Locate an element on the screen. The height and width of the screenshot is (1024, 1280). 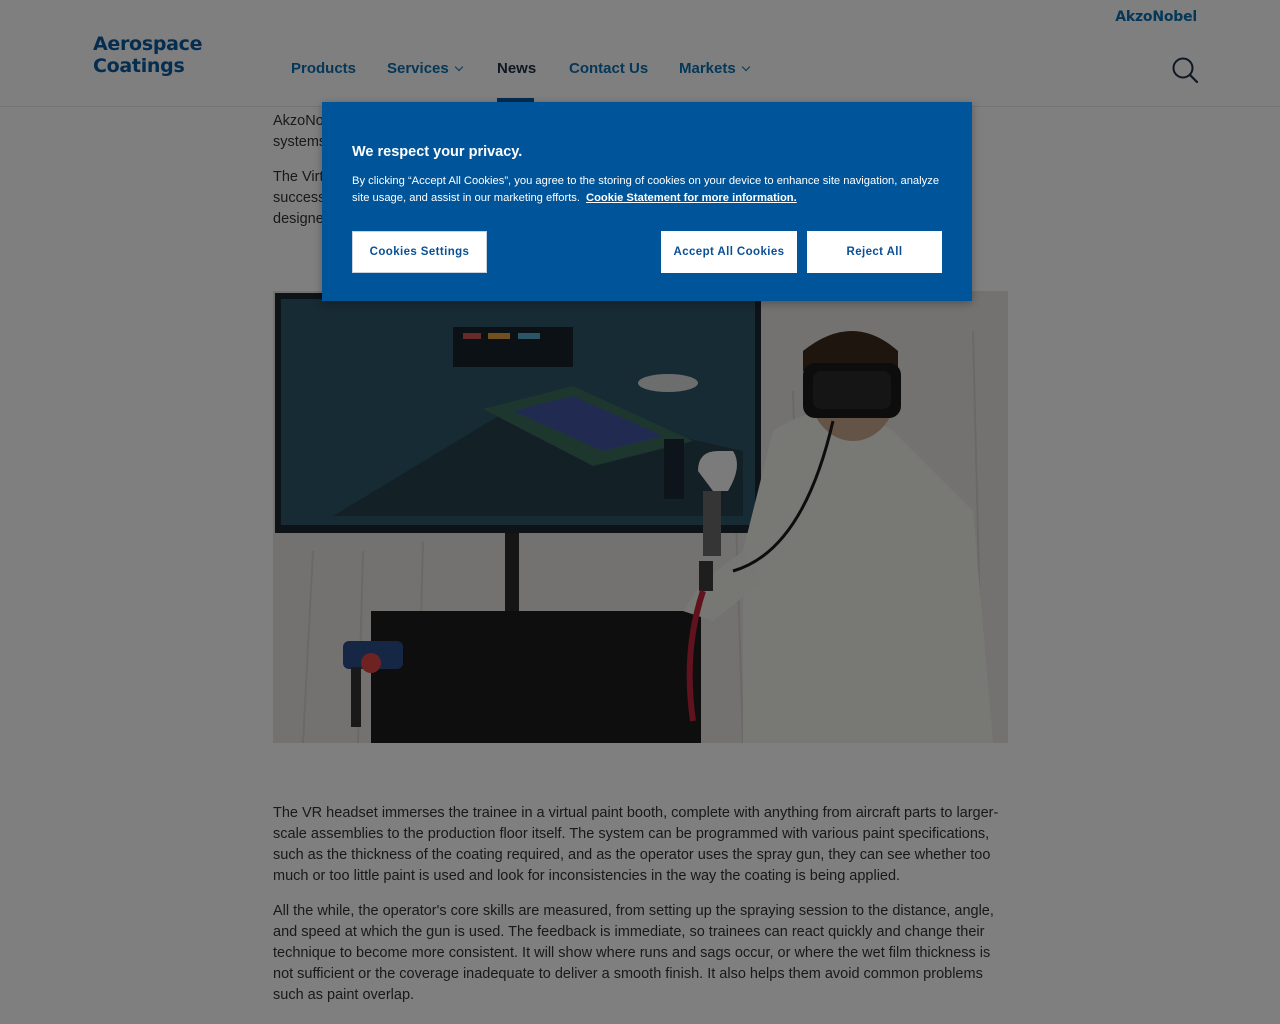
accept-all-cookies-button: Accept All Cookies is located at coordinates (729, 252).